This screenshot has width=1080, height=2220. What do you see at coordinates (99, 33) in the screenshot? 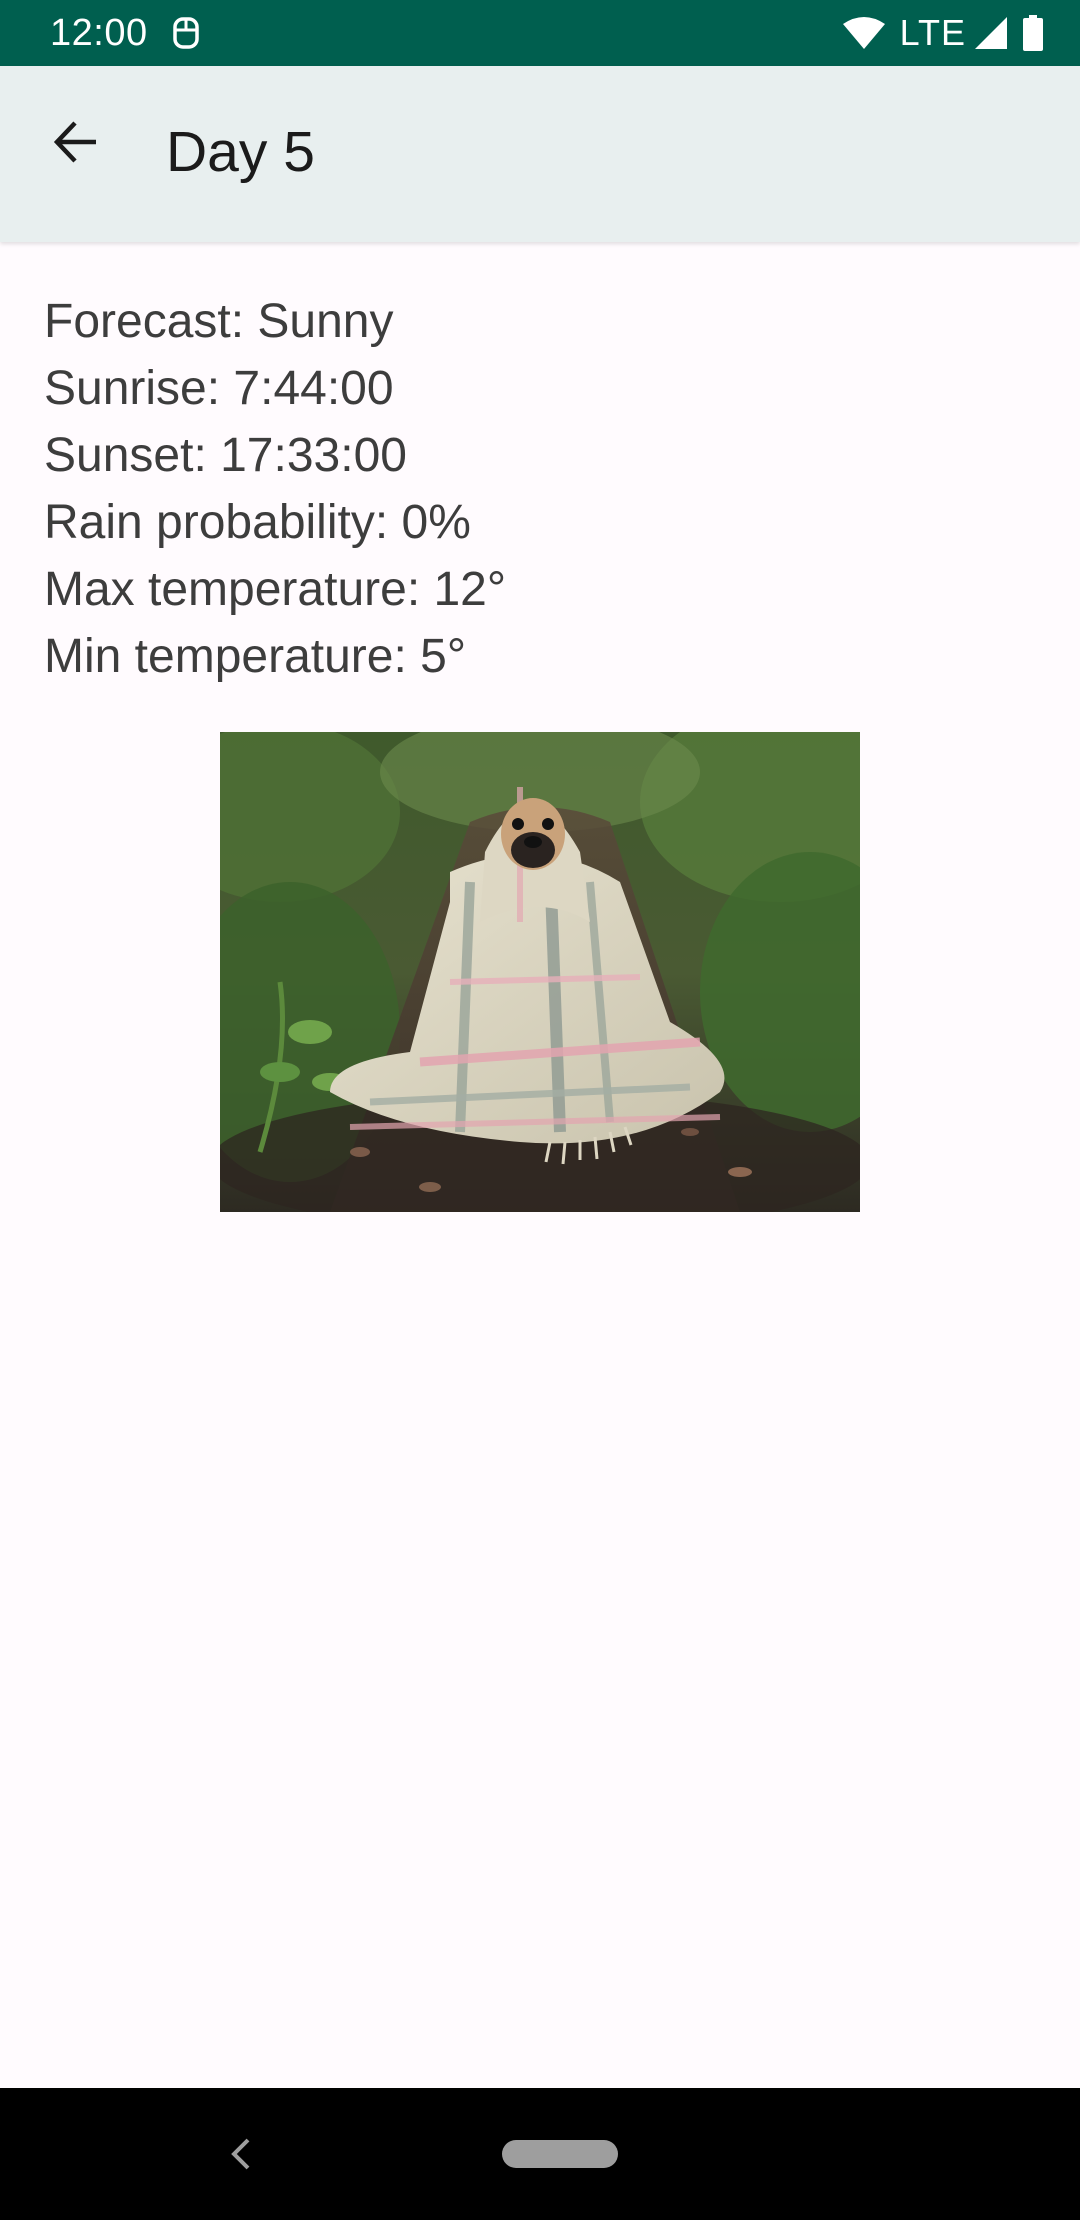
I see `status-time: 12:00` at bounding box center [99, 33].